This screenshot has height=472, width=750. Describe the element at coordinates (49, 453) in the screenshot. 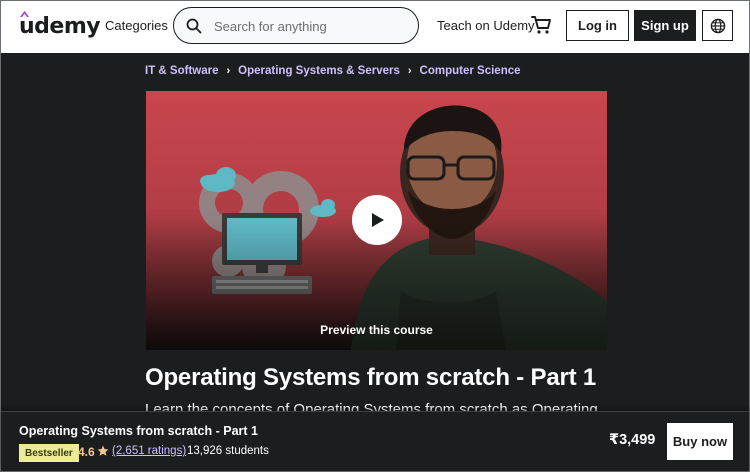

I see `bestseller-badge: Bestseller` at that location.